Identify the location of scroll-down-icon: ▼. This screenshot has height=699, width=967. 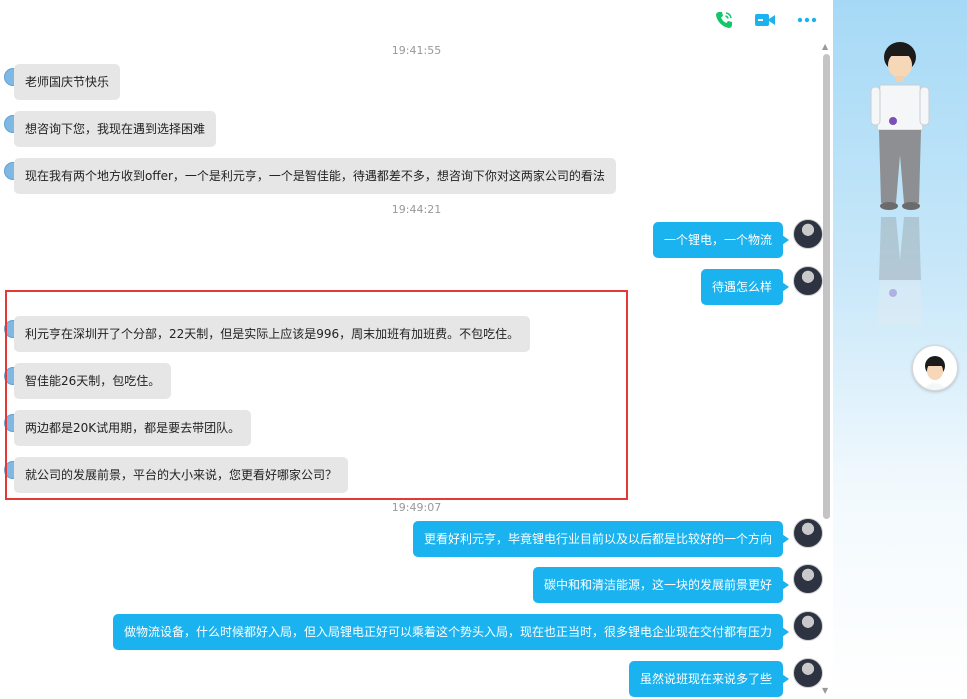
(825, 690).